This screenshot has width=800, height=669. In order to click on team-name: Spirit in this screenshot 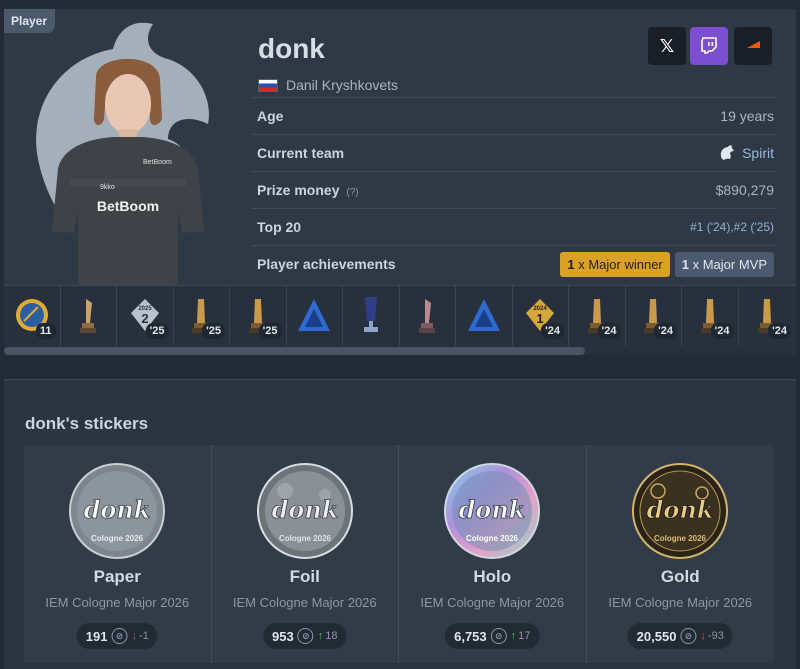, I will do `click(758, 153)`.